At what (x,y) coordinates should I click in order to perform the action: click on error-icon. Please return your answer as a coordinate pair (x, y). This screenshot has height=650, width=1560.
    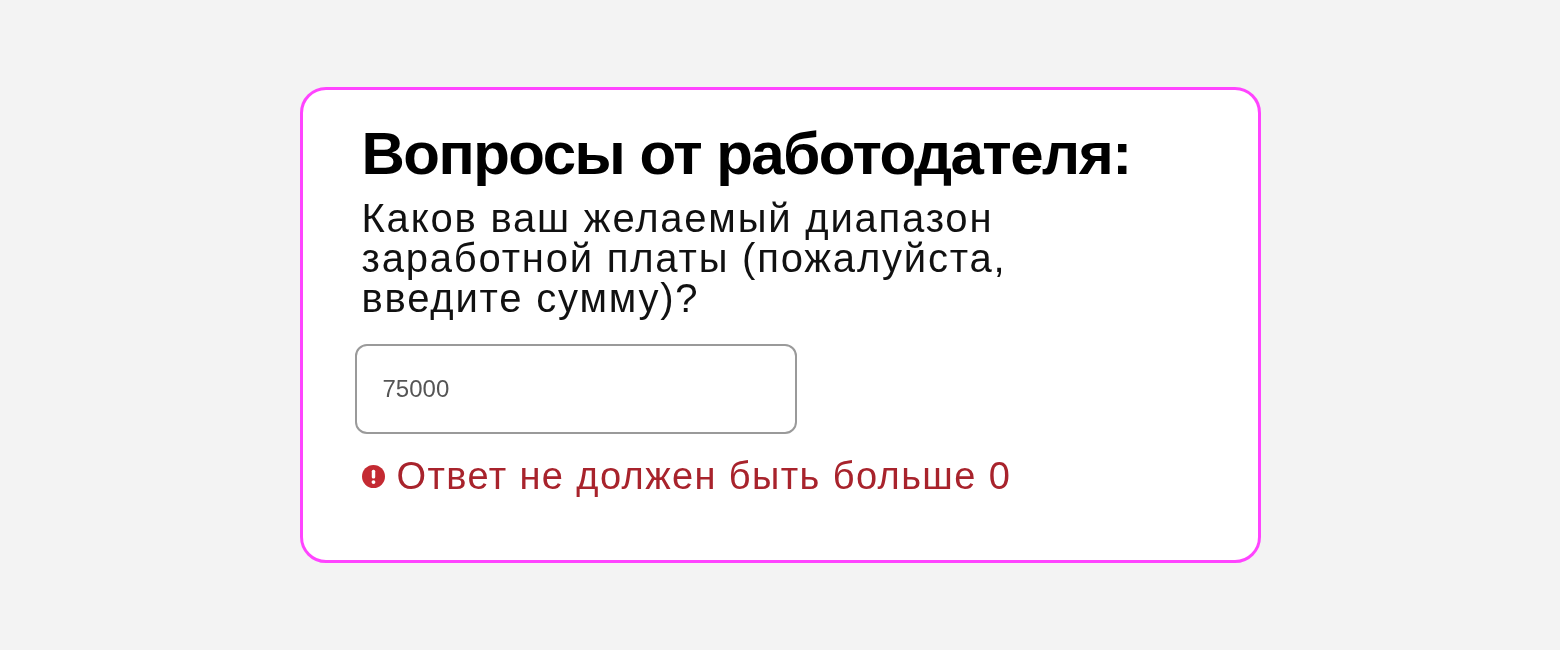
    Looking at the image, I should click on (373, 476).